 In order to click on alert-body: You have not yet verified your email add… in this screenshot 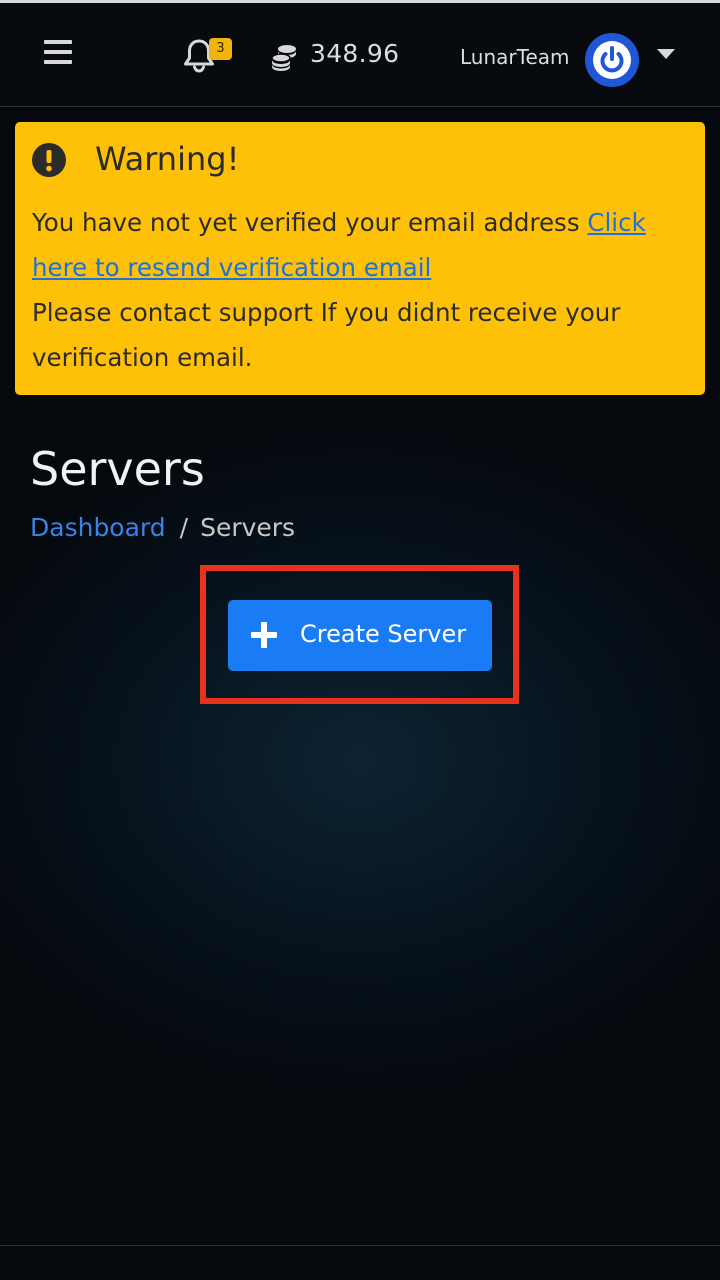, I will do `click(362, 290)`.